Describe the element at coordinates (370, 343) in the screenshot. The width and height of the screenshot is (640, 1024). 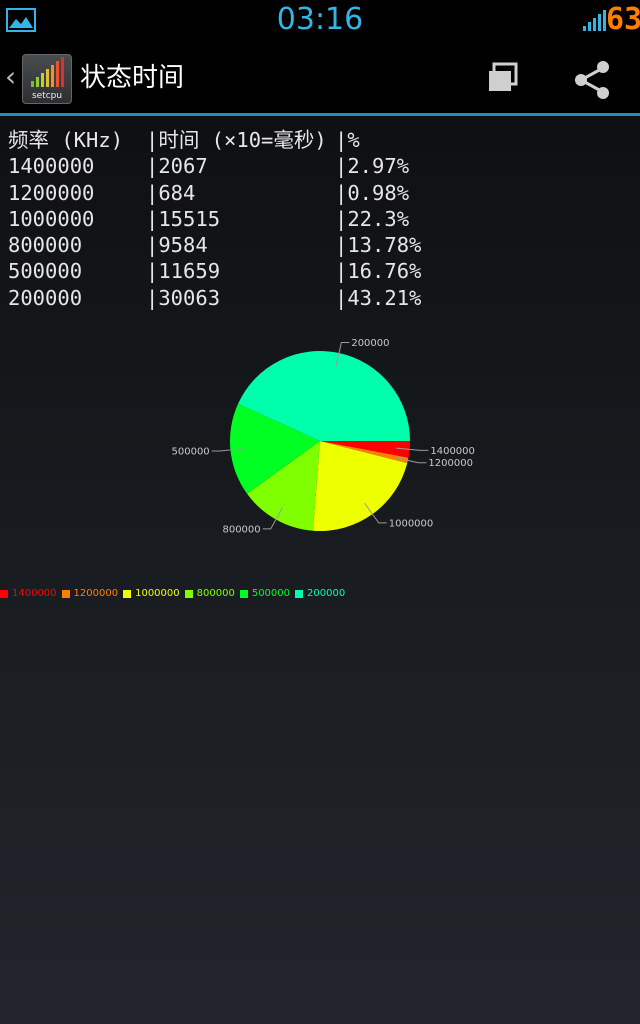
I see `pie-slice-label: 200000` at that location.